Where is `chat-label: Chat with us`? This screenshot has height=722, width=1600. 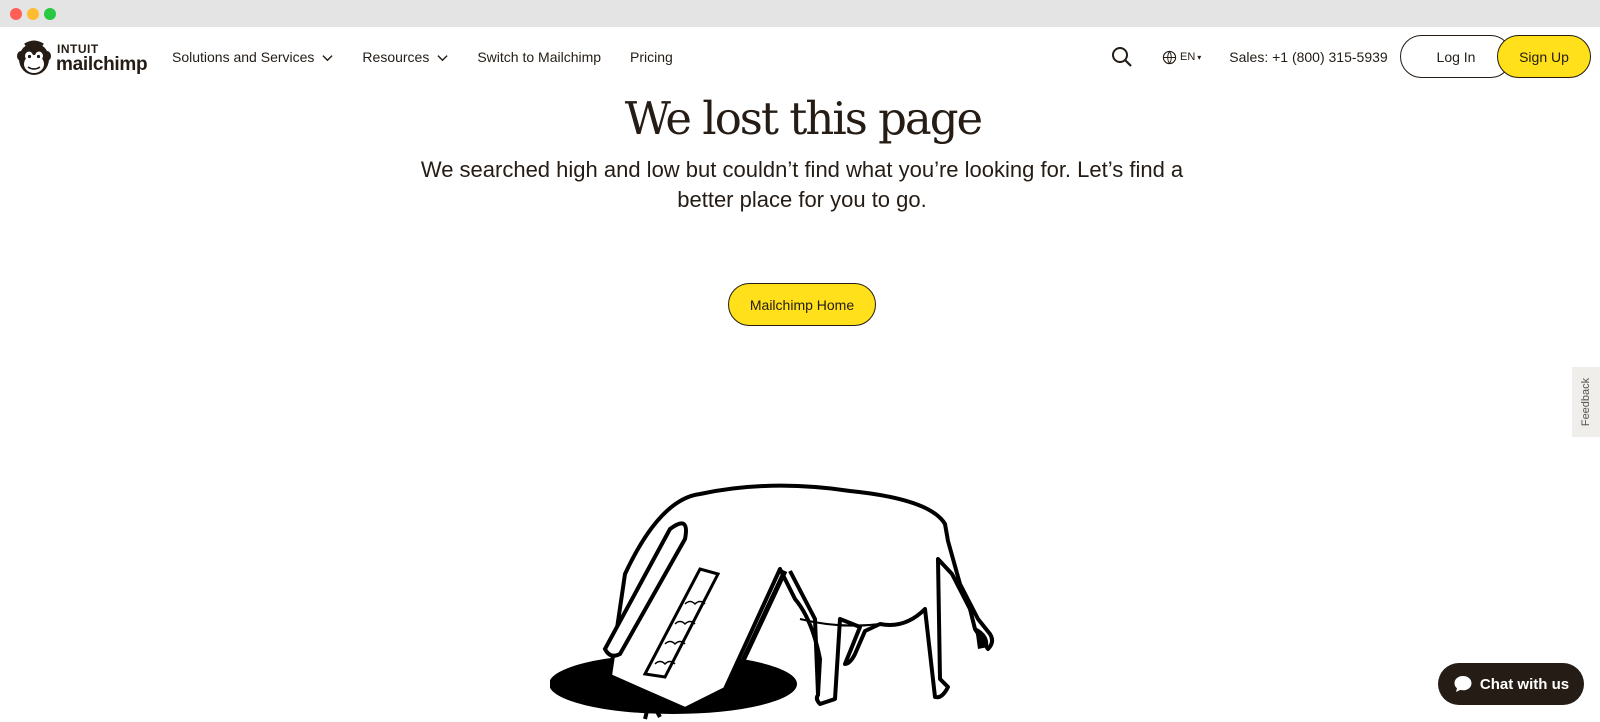 chat-label: Chat with us is located at coordinates (1524, 684).